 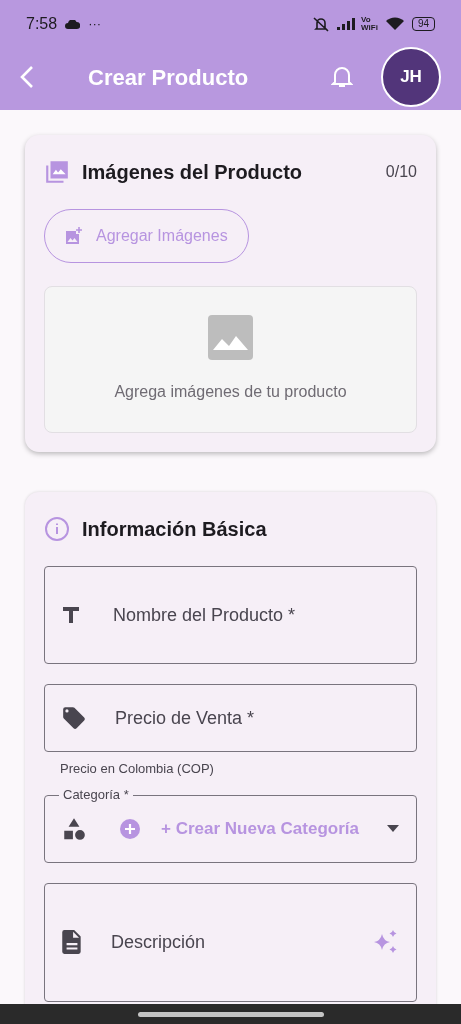 I want to click on user-avatar: JH, so click(x=411, y=77).